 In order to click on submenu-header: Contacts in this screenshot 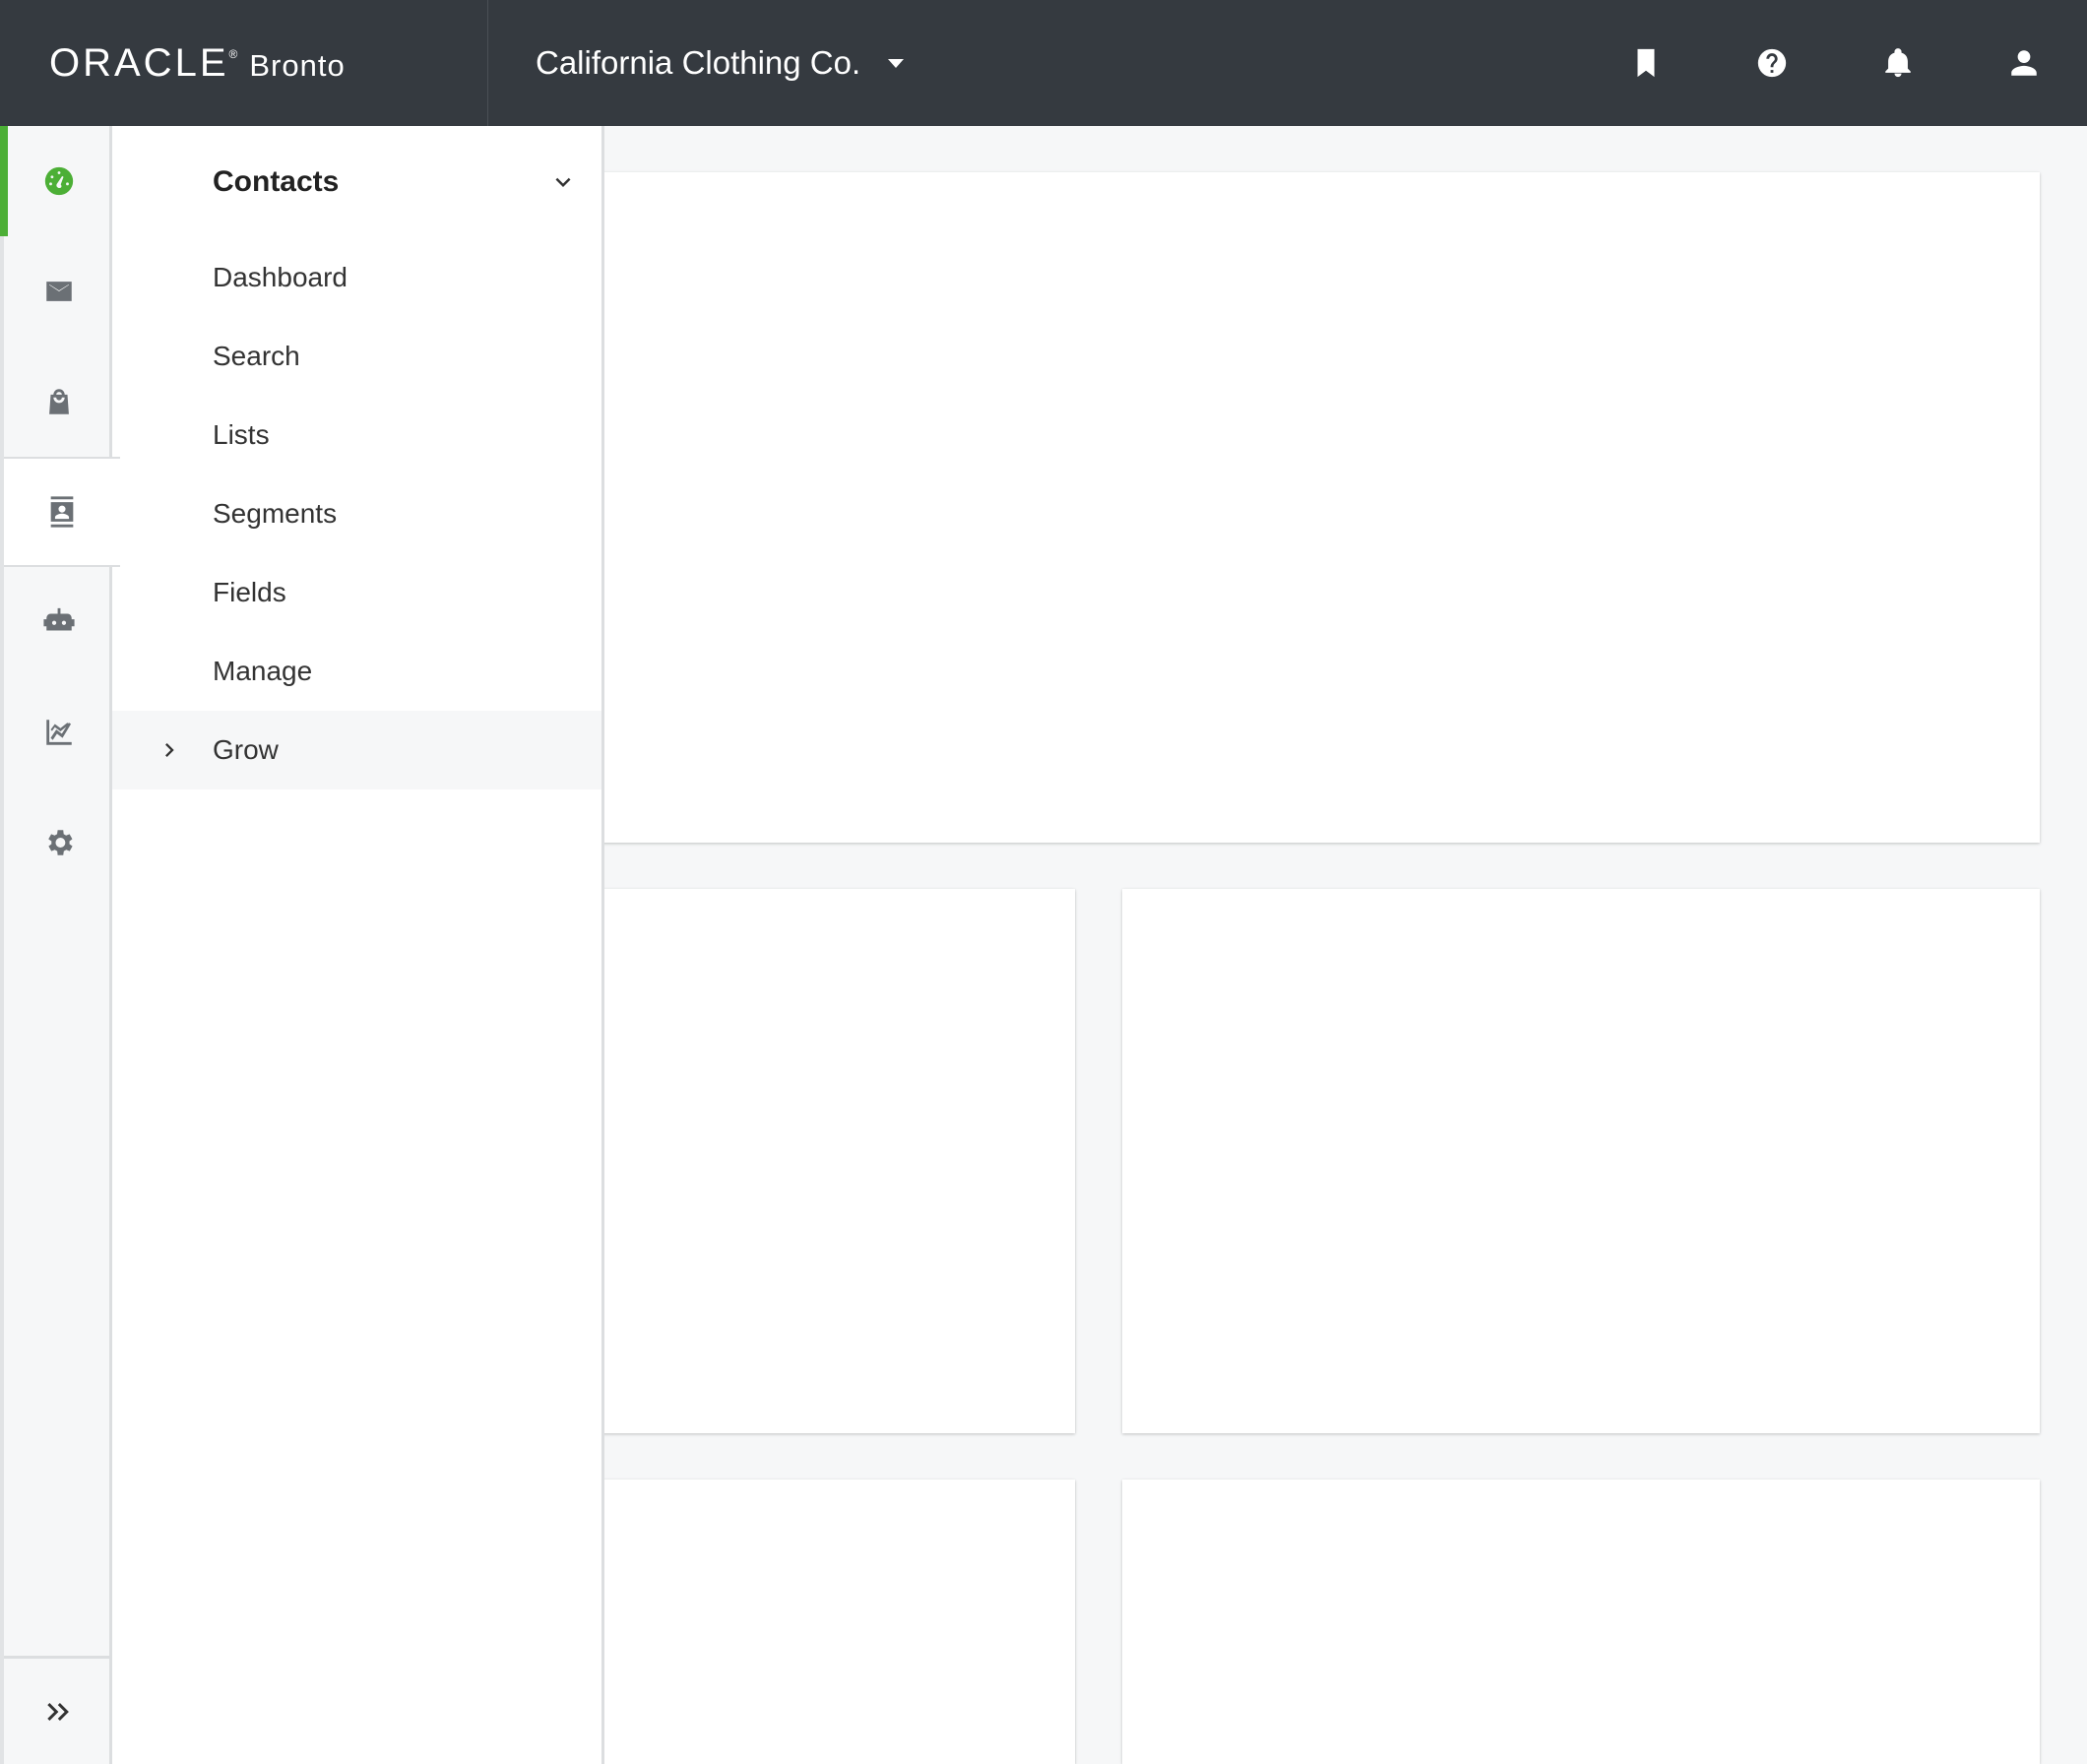, I will do `click(356, 182)`.